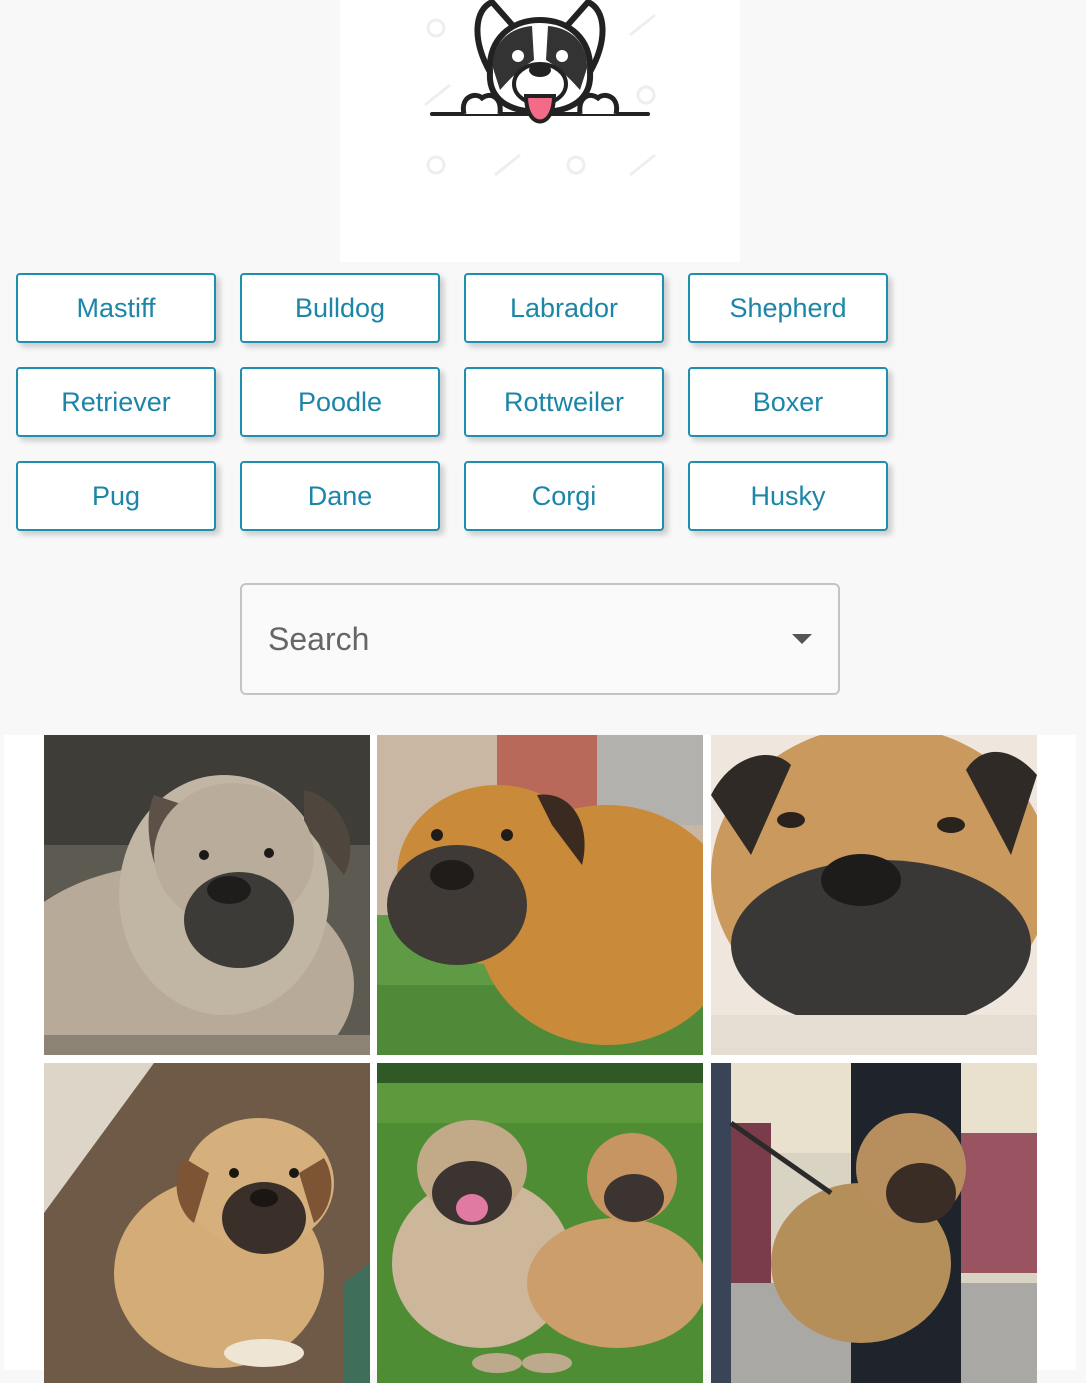 This screenshot has height=1383, width=1086. What do you see at coordinates (116, 496) in the screenshot?
I see `breed-button-pug: Pug` at bounding box center [116, 496].